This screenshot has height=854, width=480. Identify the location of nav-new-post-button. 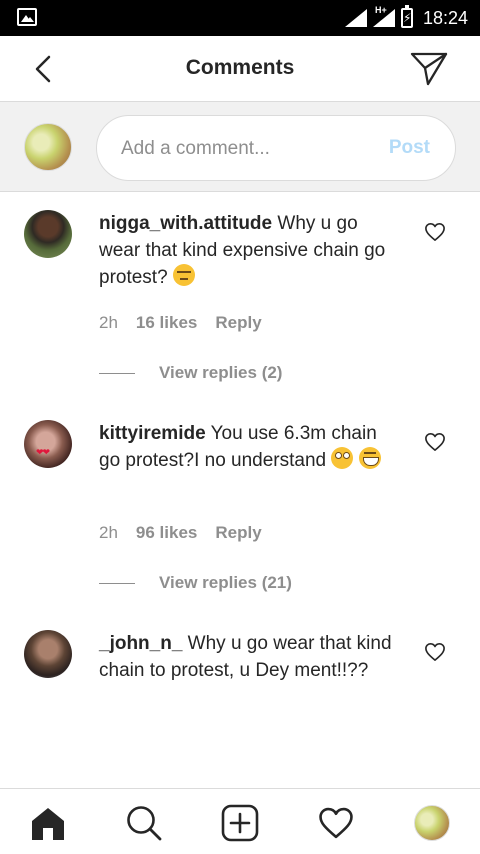
(240, 823).